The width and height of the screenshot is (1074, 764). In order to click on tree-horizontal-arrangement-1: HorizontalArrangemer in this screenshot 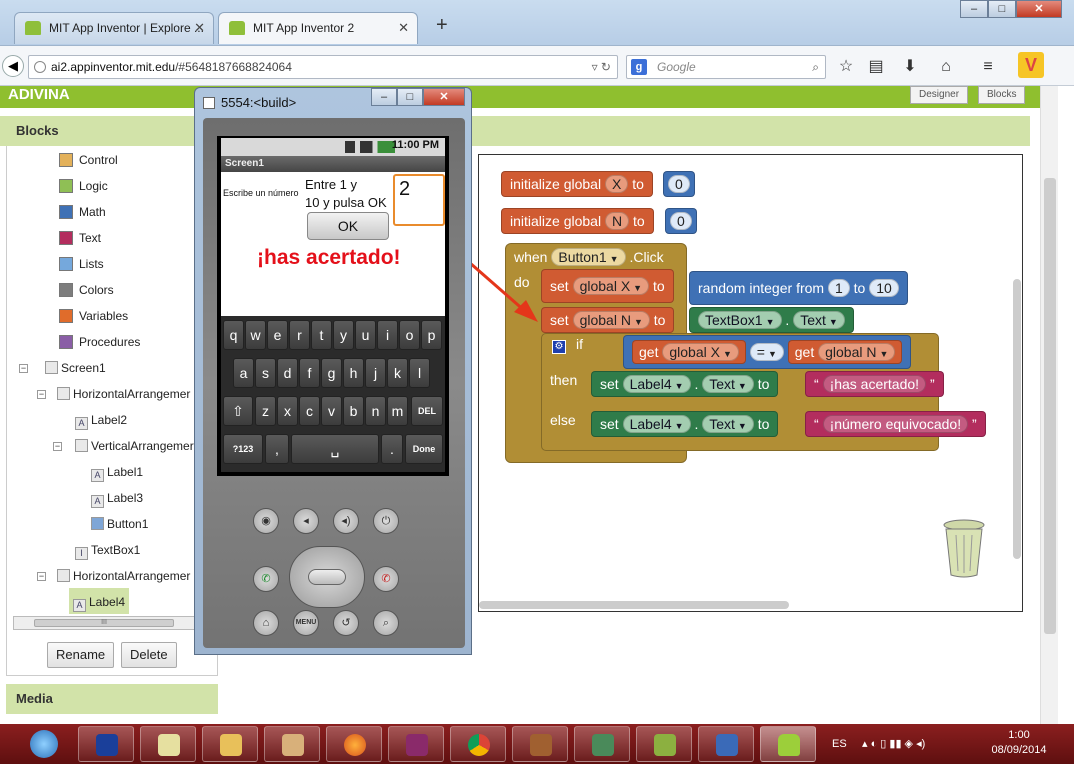, I will do `click(123, 394)`.